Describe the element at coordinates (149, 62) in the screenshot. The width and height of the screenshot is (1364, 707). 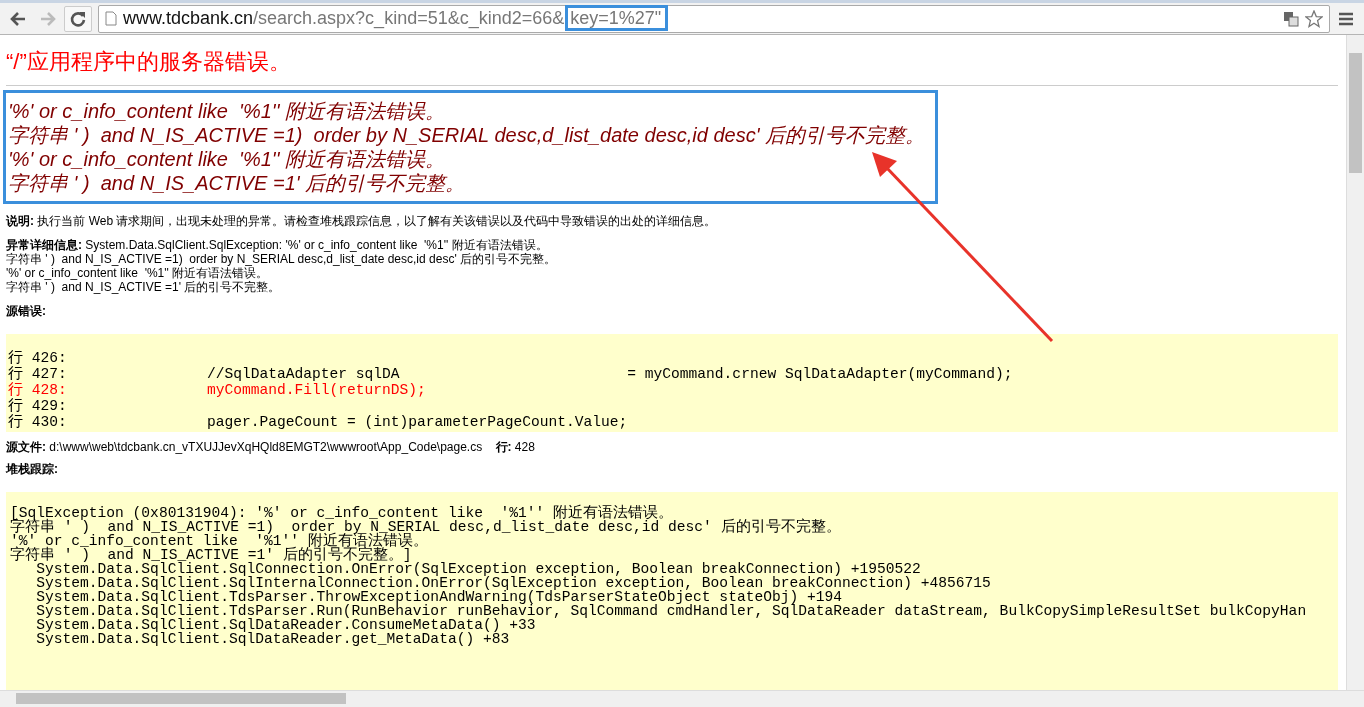
I see `page-title: “/”应用程序中的服务器错误。` at that location.